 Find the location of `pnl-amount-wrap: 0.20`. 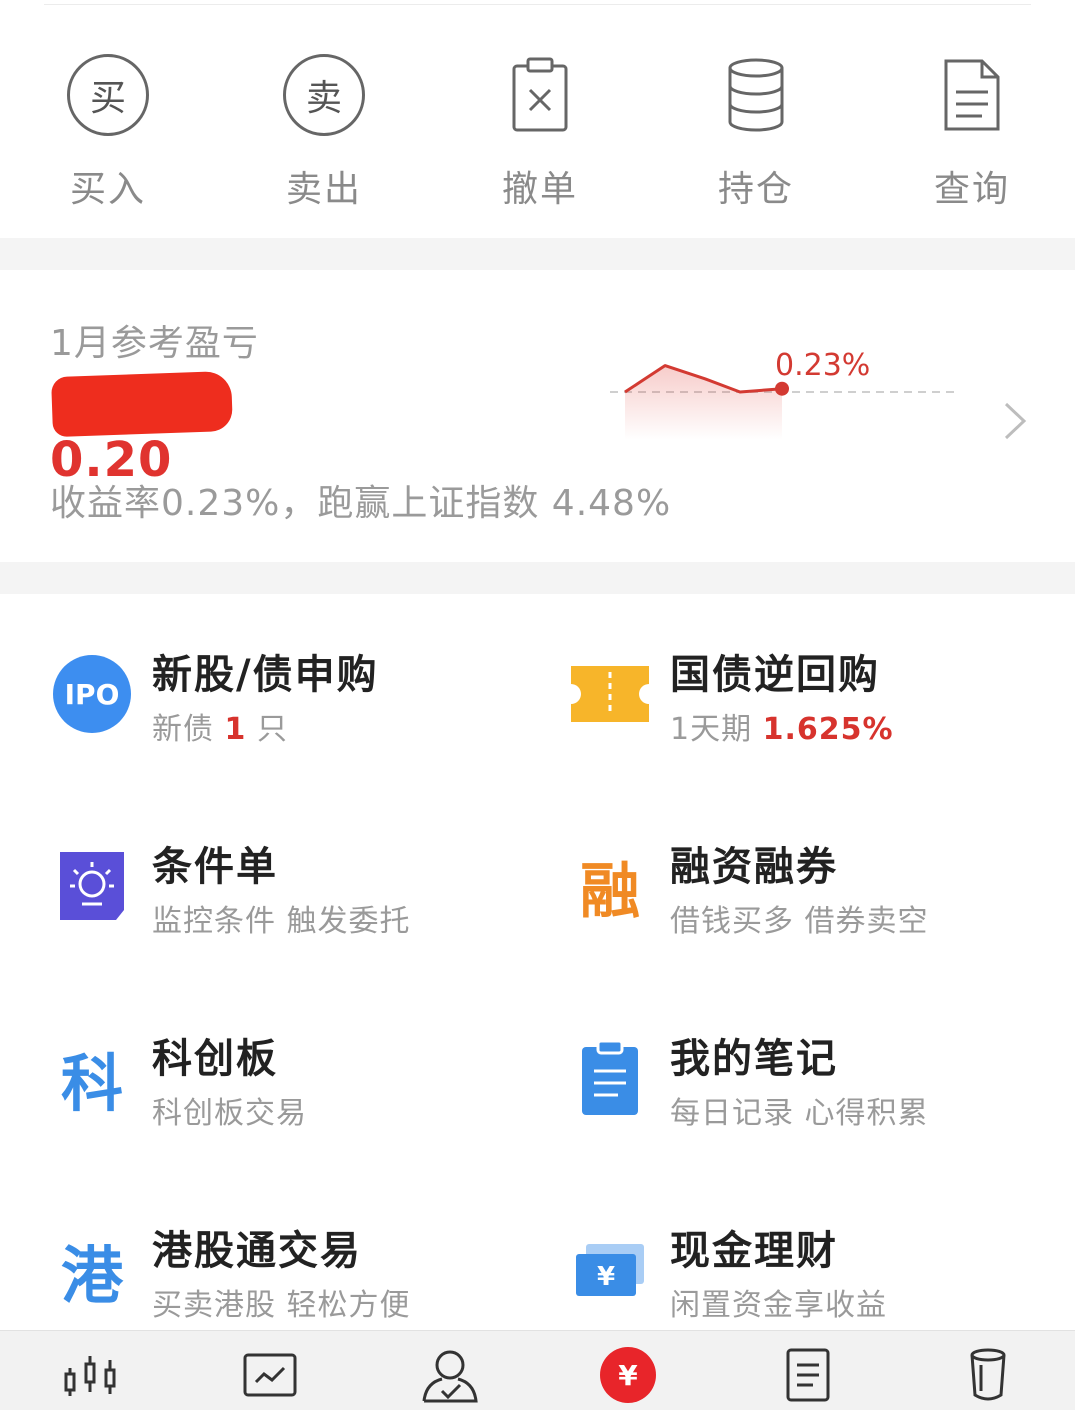

pnl-amount-wrap: 0.20 is located at coordinates (180, 429).